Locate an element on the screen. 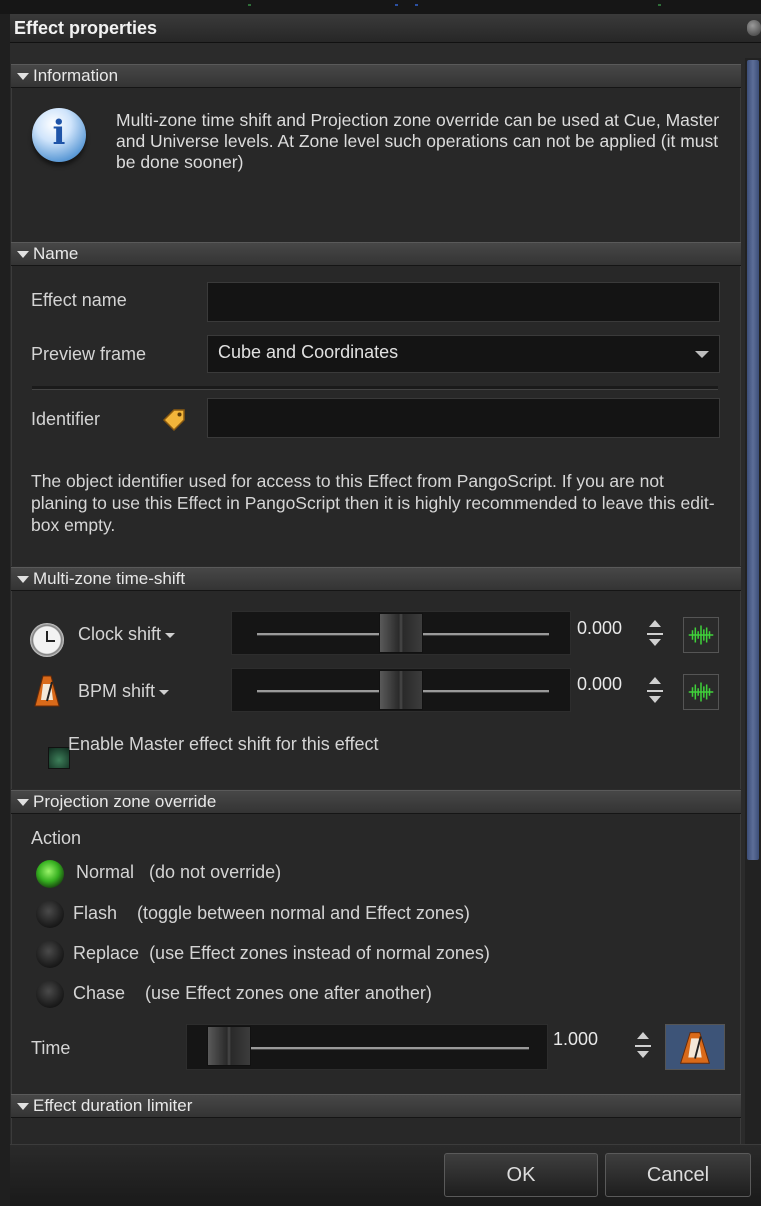  window-knob-icon is located at coordinates (754, 28).